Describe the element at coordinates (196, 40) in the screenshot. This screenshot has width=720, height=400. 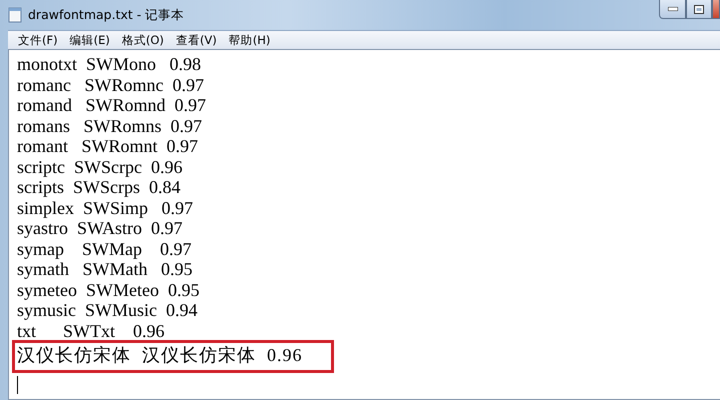
I see `menu-item: 查看(V)` at that location.